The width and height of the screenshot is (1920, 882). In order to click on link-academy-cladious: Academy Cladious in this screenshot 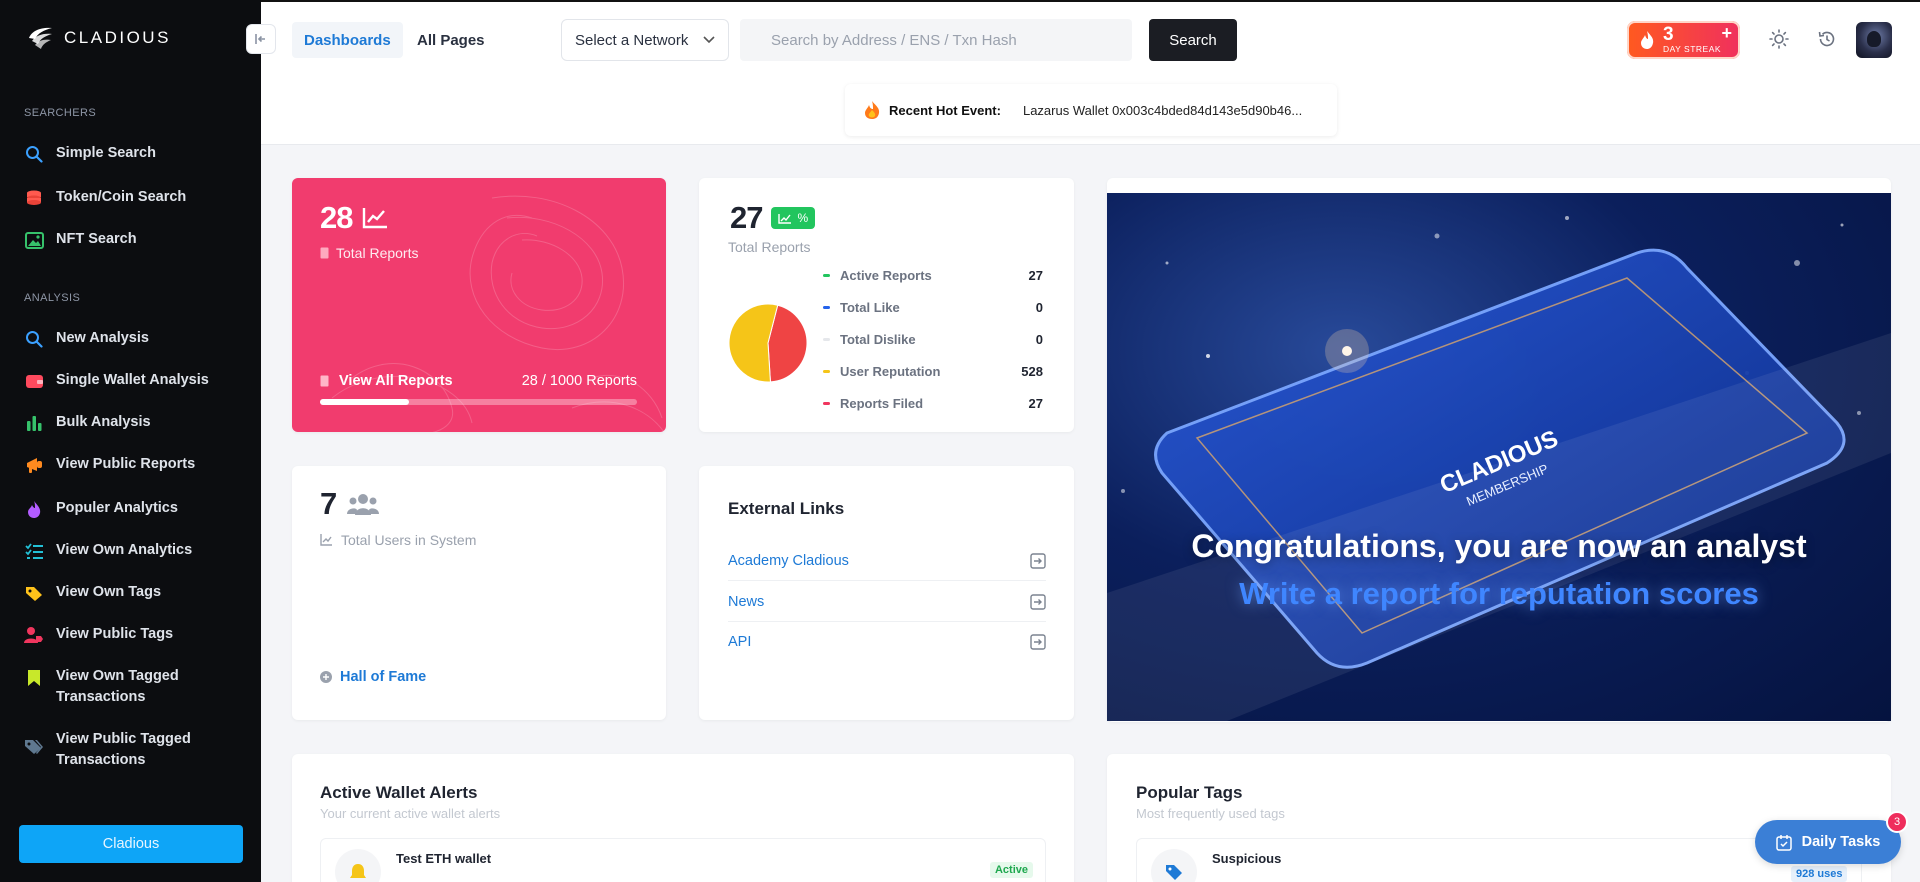, I will do `click(887, 561)`.